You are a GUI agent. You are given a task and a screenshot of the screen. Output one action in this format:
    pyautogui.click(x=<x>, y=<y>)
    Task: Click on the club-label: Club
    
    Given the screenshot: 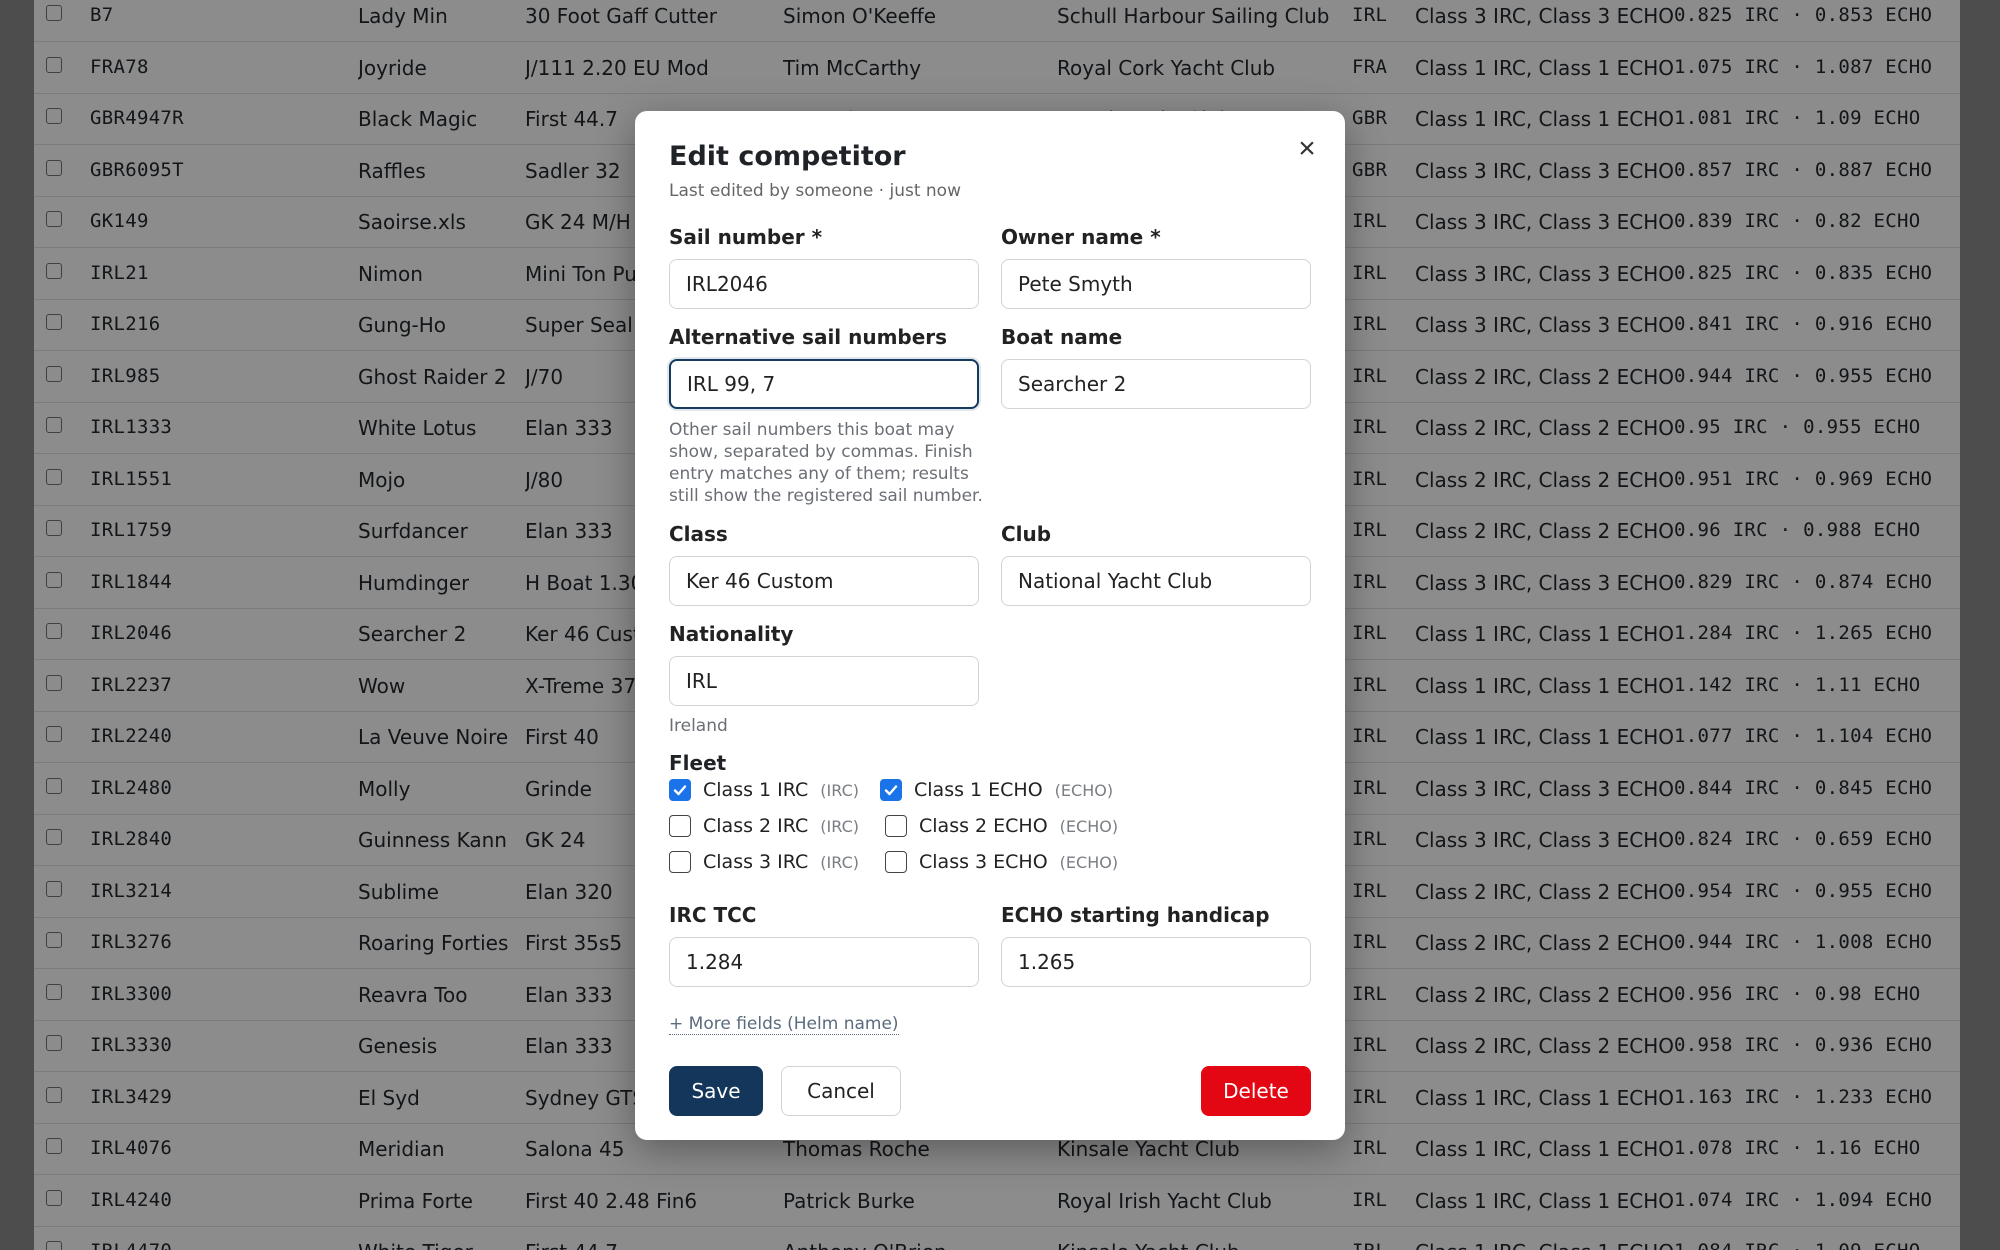 What is the action you would take?
    pyautogui.click(x=1026, y=534)
    